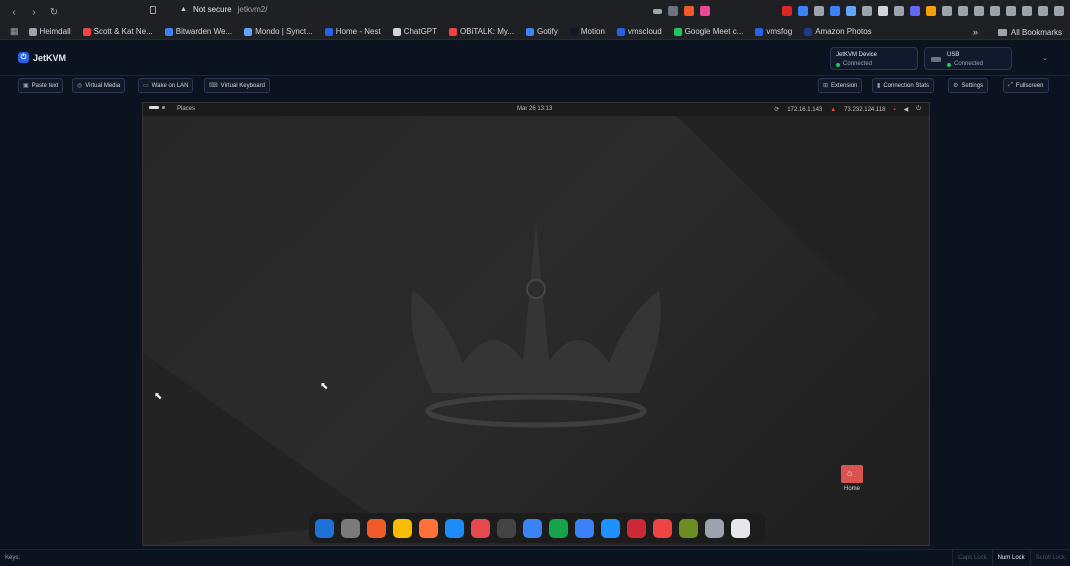 The height and width of the screenshot is (566, 1070). Describe the element at coordinates (840, 85) in the screenshot. I see `extension-button: ⊞ Extension` at that location.